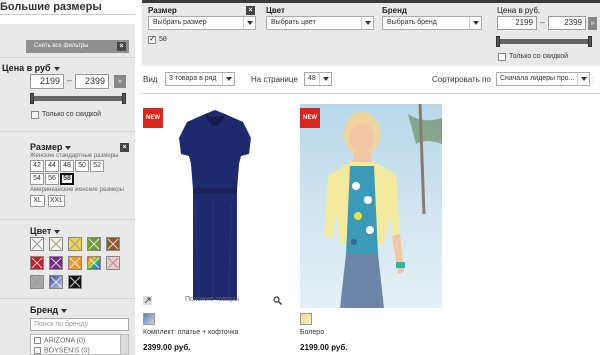 The height and width of the screenshot is (355, 600). What do you see at coordinates (567, 23) in the screenshot?
I see `top-price-max-input: 2399` at bounding box center [567, 23].